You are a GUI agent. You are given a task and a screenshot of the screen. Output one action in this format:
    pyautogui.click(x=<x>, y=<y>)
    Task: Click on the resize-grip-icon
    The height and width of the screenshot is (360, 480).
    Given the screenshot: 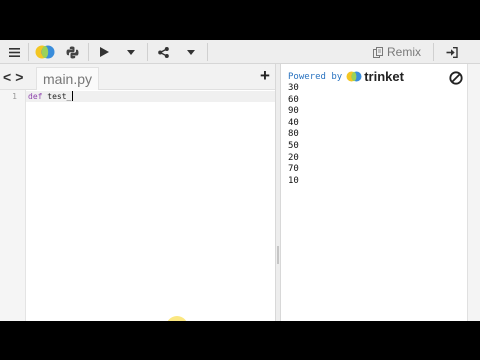 What is the action you would take?
    pyautogui.click(x=278, y=255)
    